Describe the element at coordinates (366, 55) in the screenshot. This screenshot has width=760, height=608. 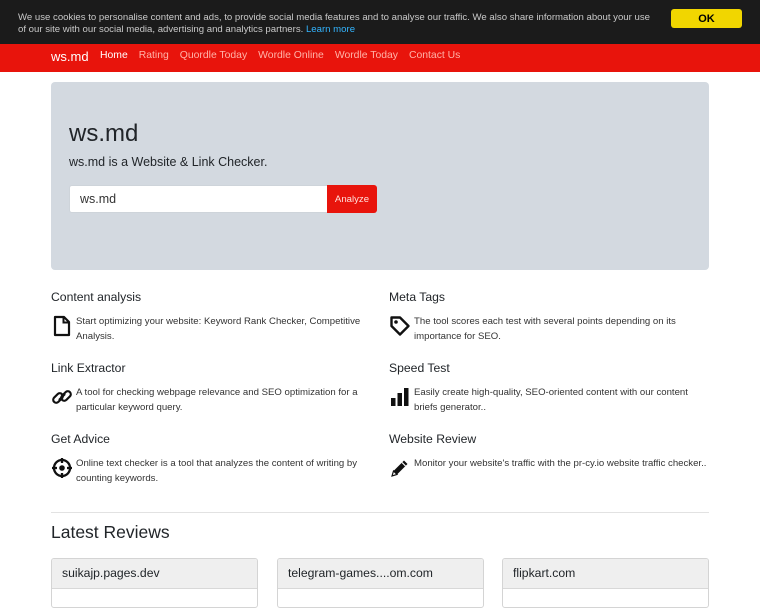
I see `nav-link-wordle-today: Wordle Today` at that location.